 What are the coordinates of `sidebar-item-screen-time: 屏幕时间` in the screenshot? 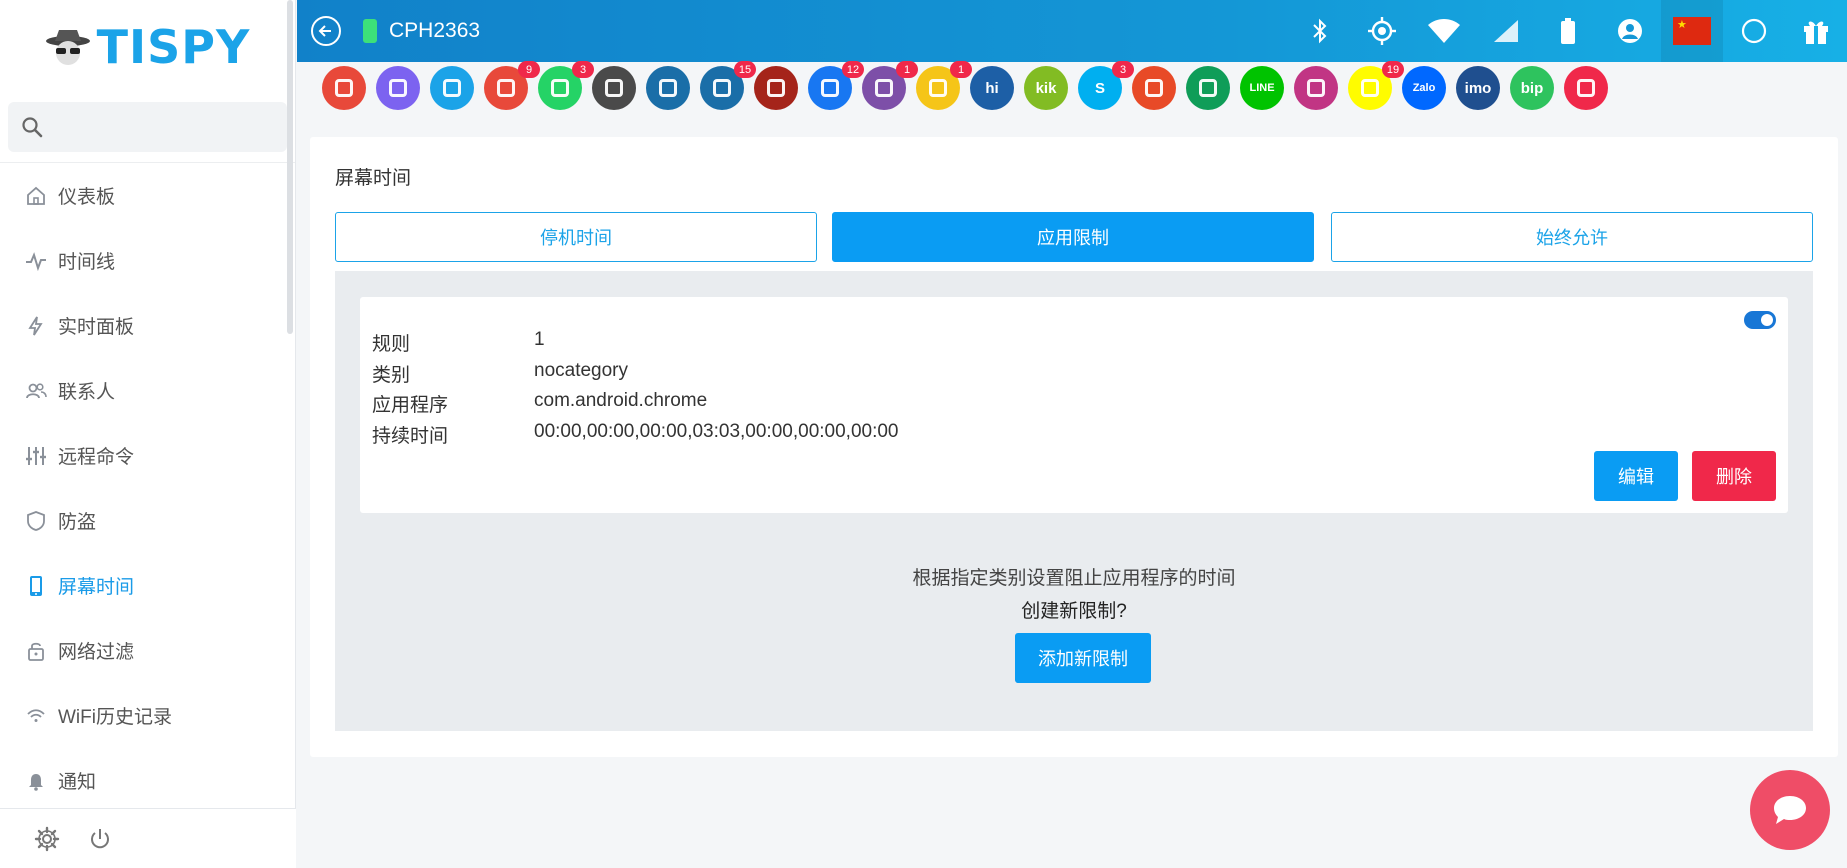 It's located at (147, 585).